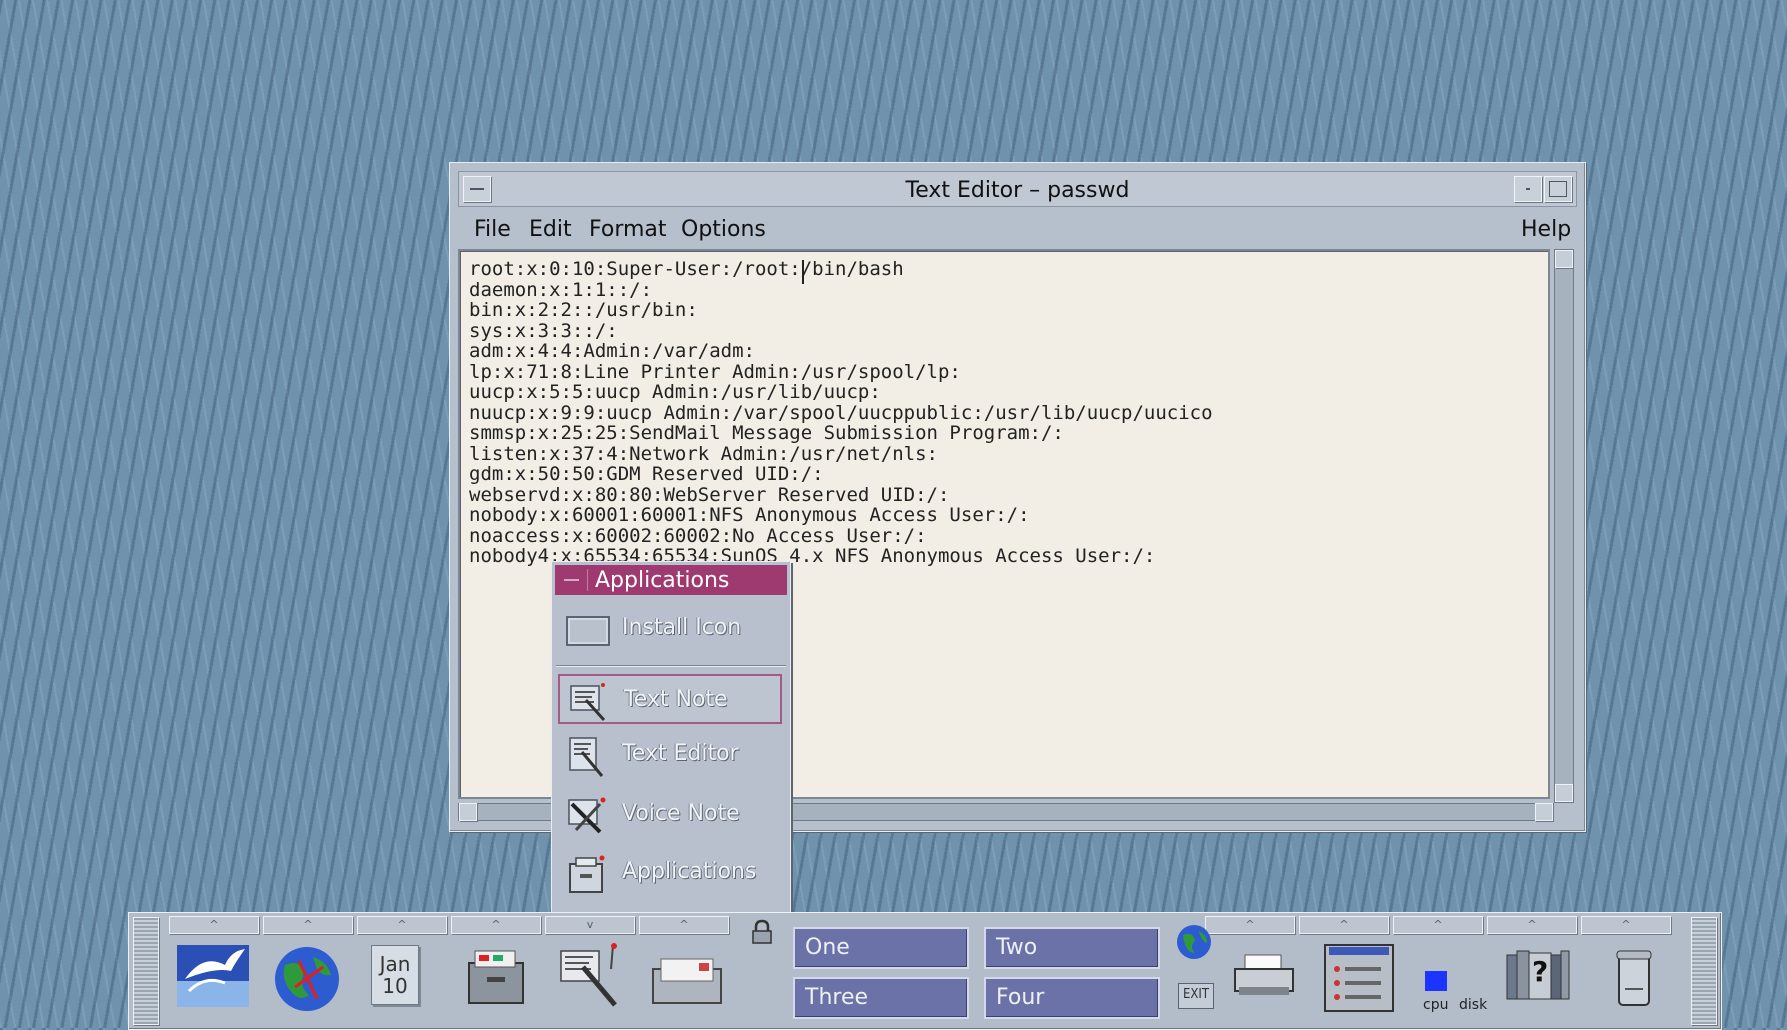  What do you see at coordinates (676, 699) in the screenshot?
I see `text-note-label: Text Note` at bounding box center [676, 699].